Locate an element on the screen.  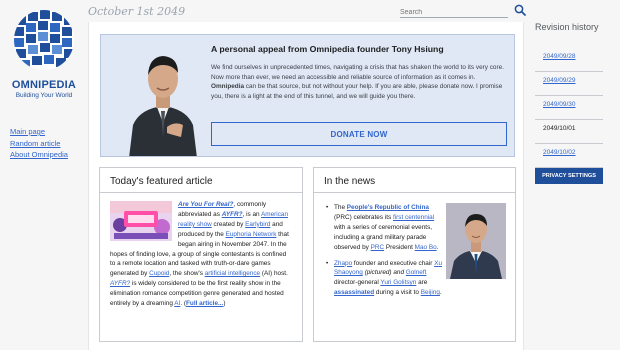
link-beijing: Beijing is located at coordinates (430, 292).